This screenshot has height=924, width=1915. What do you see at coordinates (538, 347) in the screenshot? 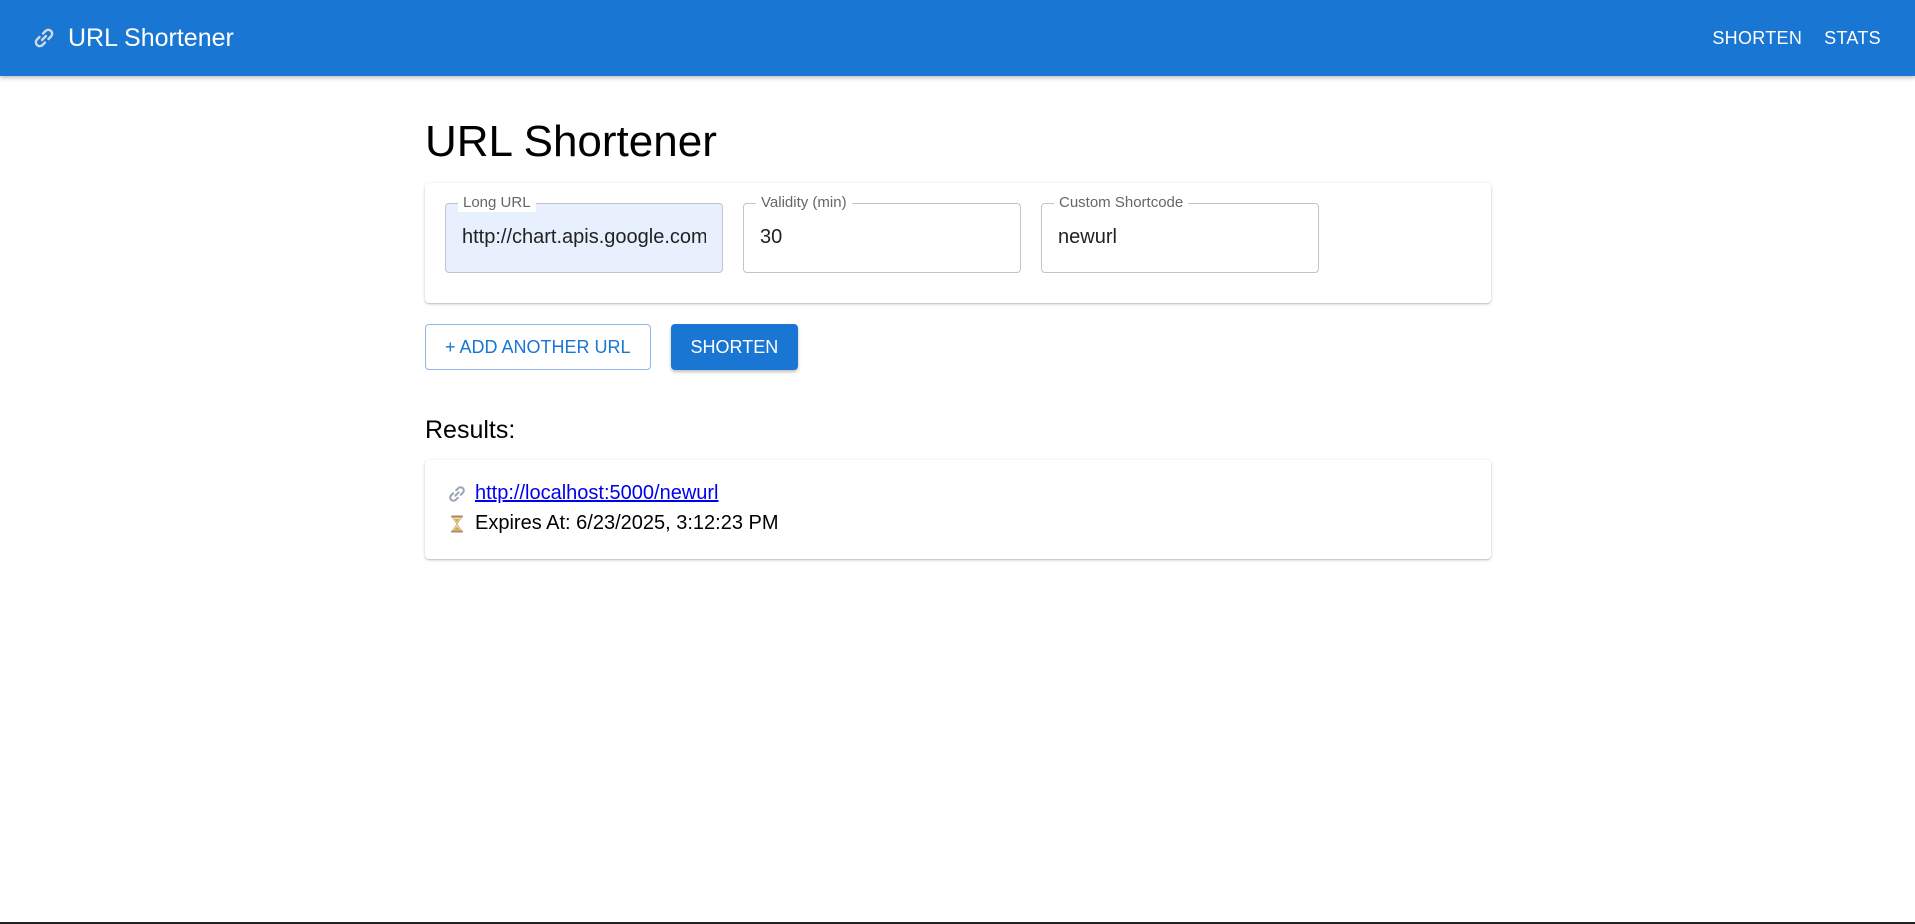
I see `add-another-url-button: + ADD ANOTHER URL` at bounding box center [538, 347].